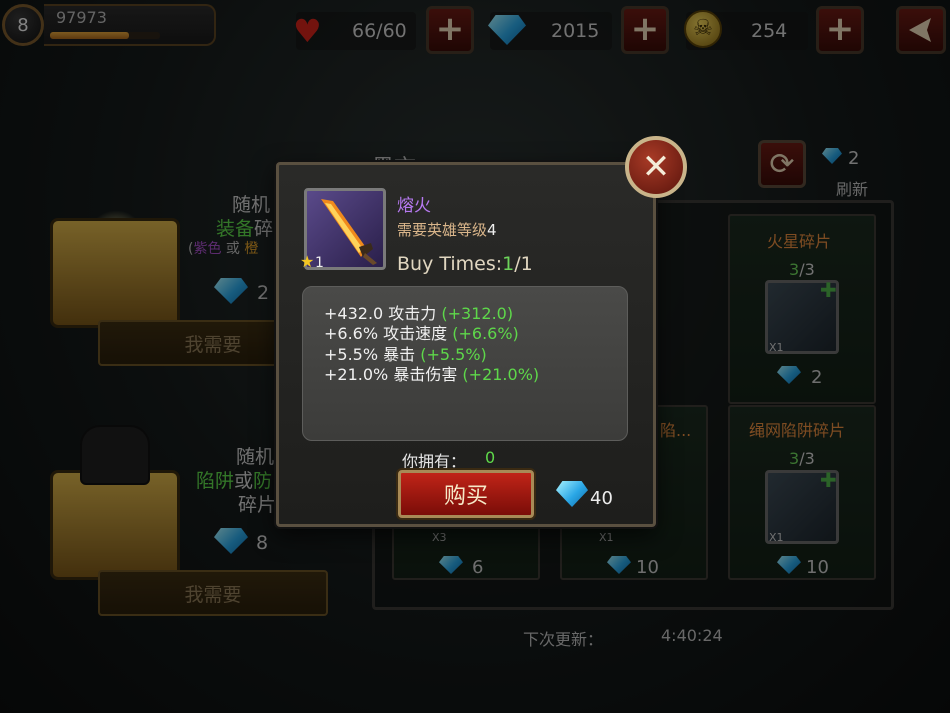 This screenshot has height=713, width=950. Describe the element at coordinates (319, 263) in the screenshot. I see `star-count: 1` at that location.